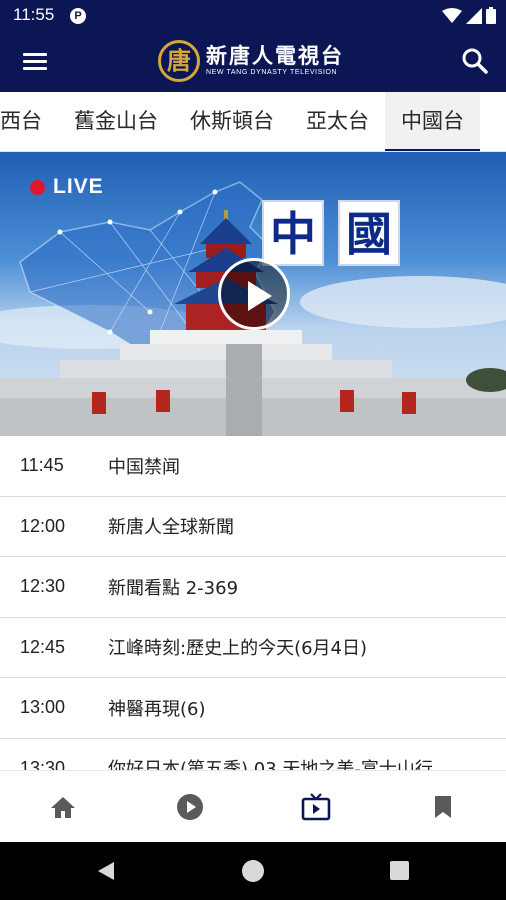  Describe the element at coordinates (253, 587) in the screenshot. I see `schedule-row: 12:30 新聞看點 2-369` at that location.